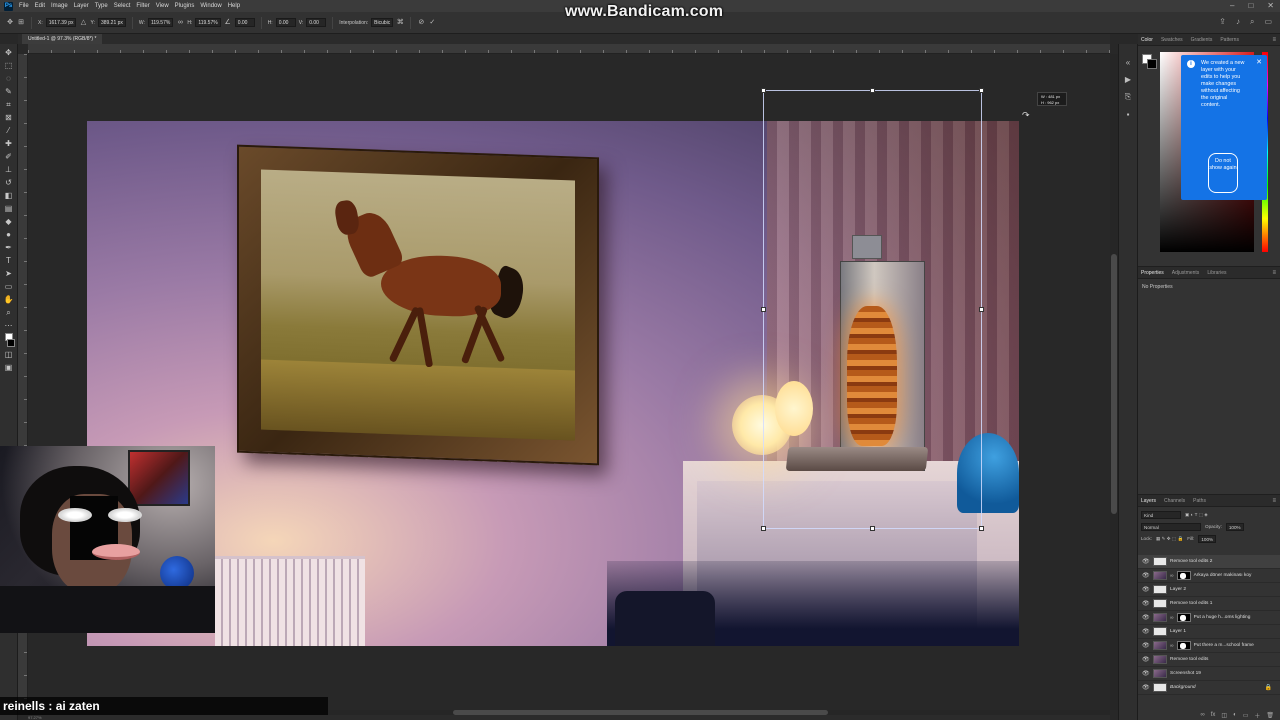 The width and height of the screenshot is (1280, 720). I want to click on eraser-icon: ◧, so click(8, 195).